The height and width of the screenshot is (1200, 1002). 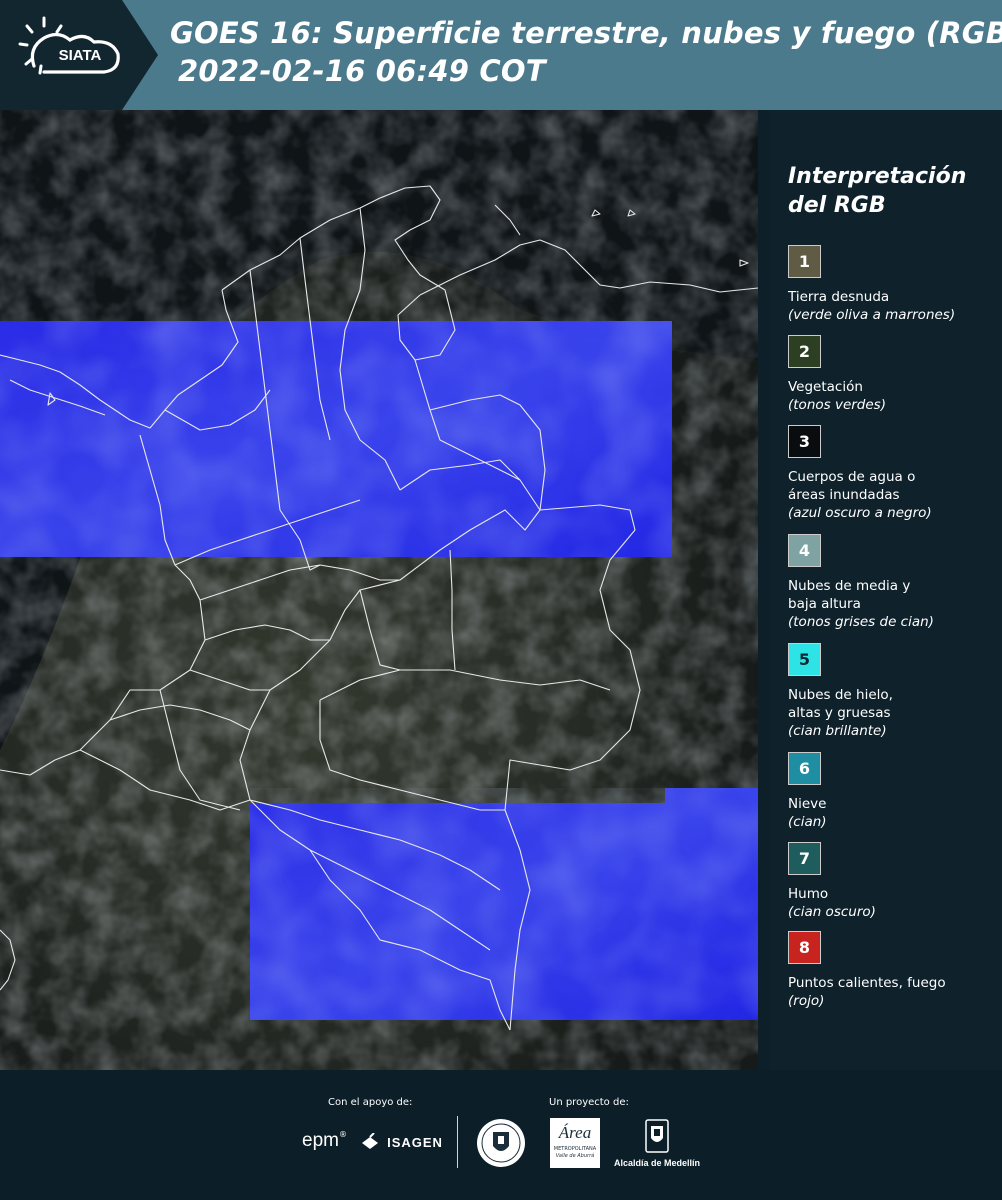 What do you see at coordinates (849, 595) in the screenshot?
I see `legend-label: Nubes de media y baja altura` at bounding box center [849, 595].